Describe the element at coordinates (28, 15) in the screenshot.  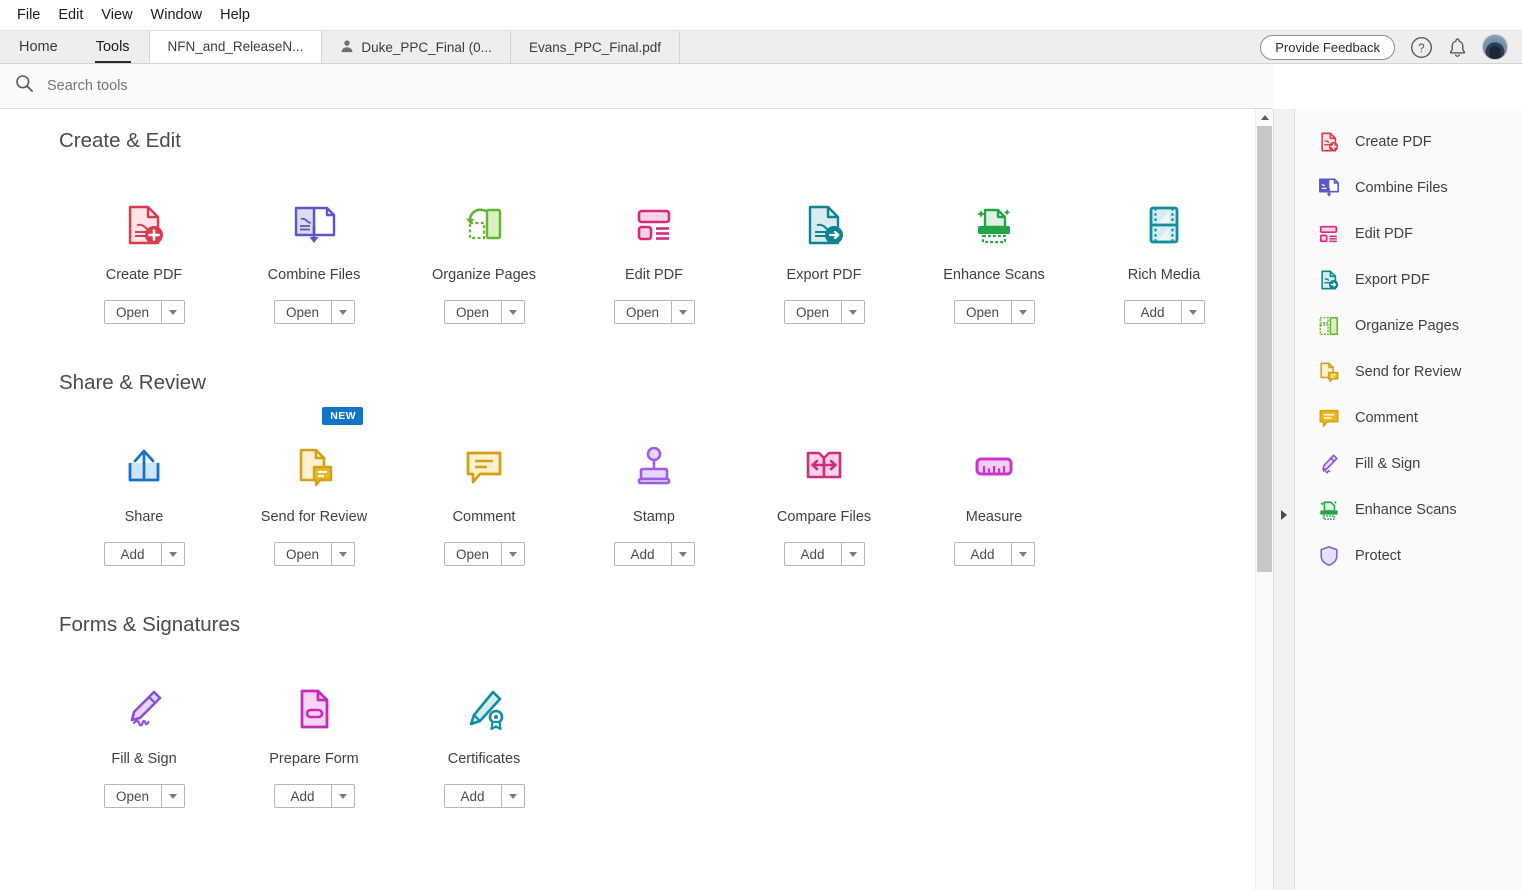
I see `menu-item-file: File` at that location.